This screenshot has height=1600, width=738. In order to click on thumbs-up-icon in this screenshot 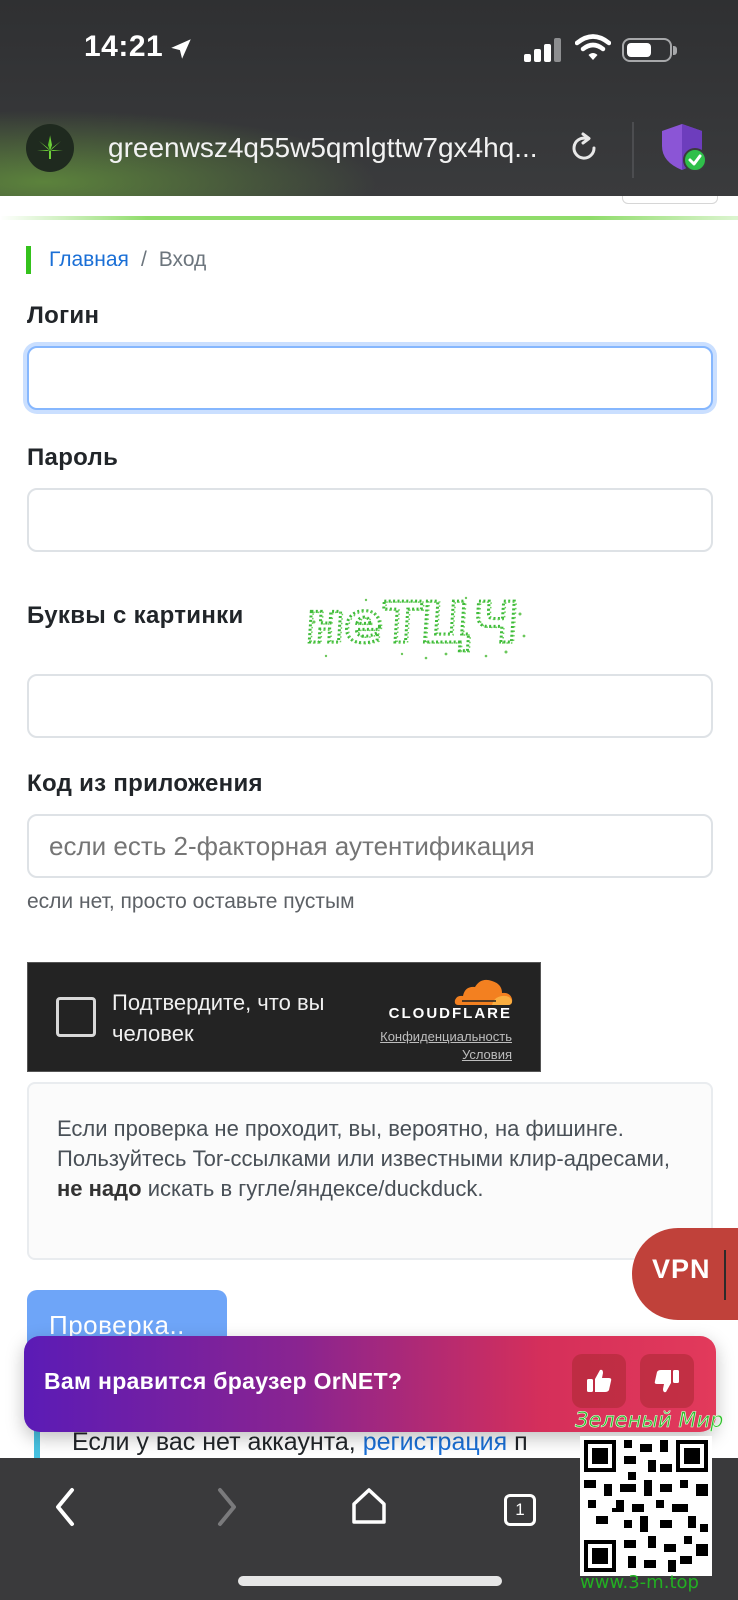, I will do `click(599, 1380)`.